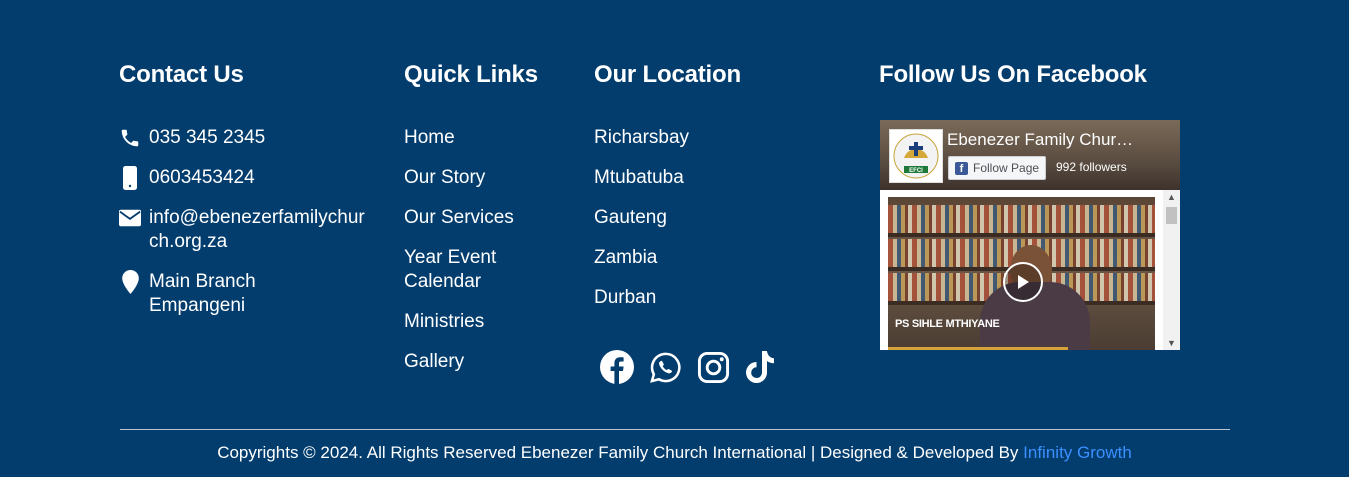 Image resolution: width=1349 pixels, height=477 pixels. Describe the element at coordinates (978, 348) in the screenshot. I see `video-progress-bar` at that location.